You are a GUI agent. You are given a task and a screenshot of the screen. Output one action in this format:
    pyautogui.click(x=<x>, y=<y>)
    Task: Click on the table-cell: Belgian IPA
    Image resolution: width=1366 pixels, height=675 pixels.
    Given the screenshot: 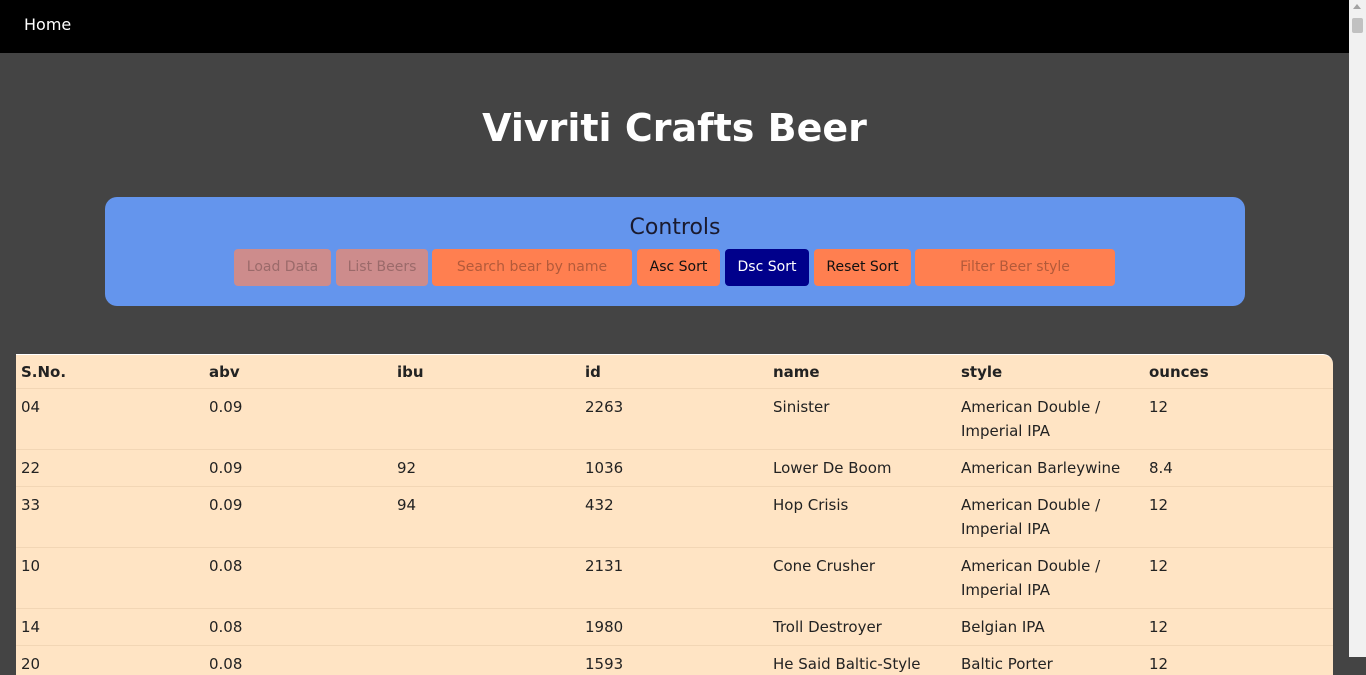 What is the action you would take?
    pyautogui.click(x=1050, y=627)
    